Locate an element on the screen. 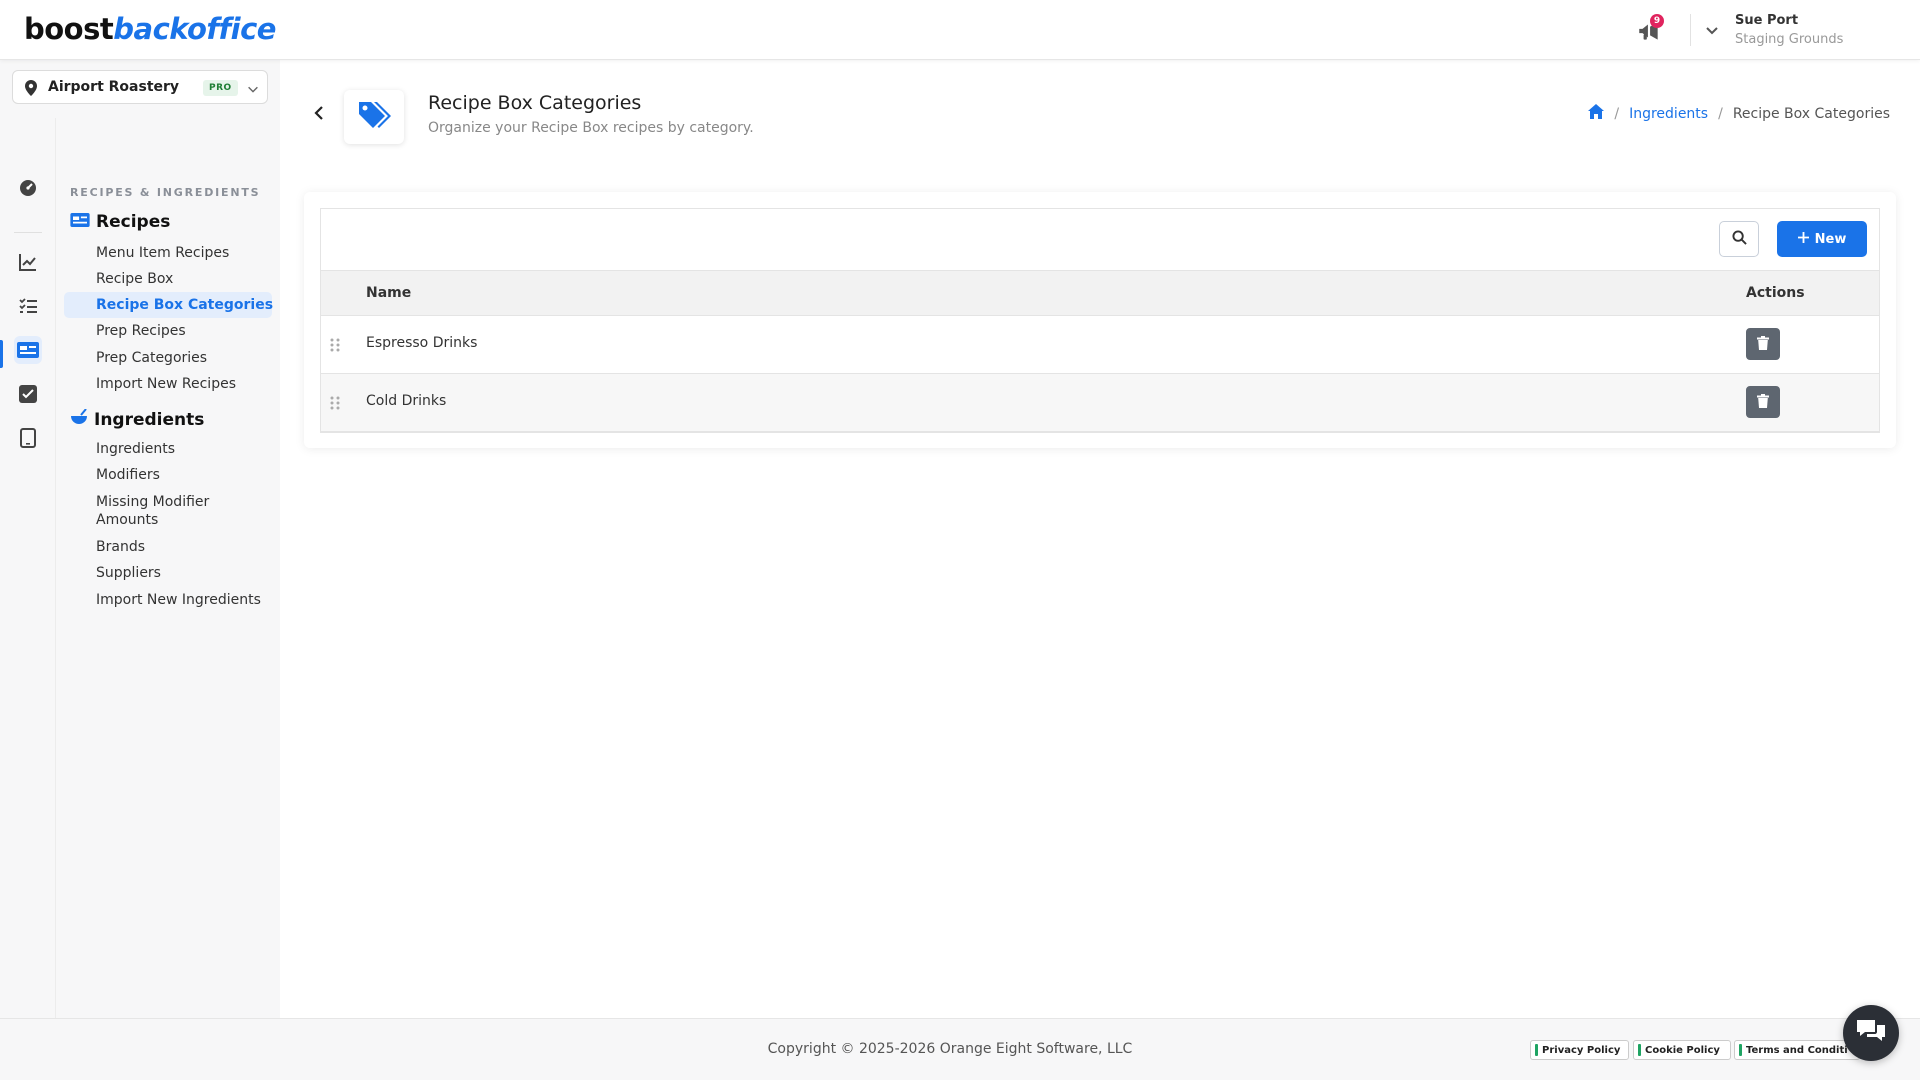  breadcrumb-link-ingredients: Ingredients is located at coordinates (1668, 114).